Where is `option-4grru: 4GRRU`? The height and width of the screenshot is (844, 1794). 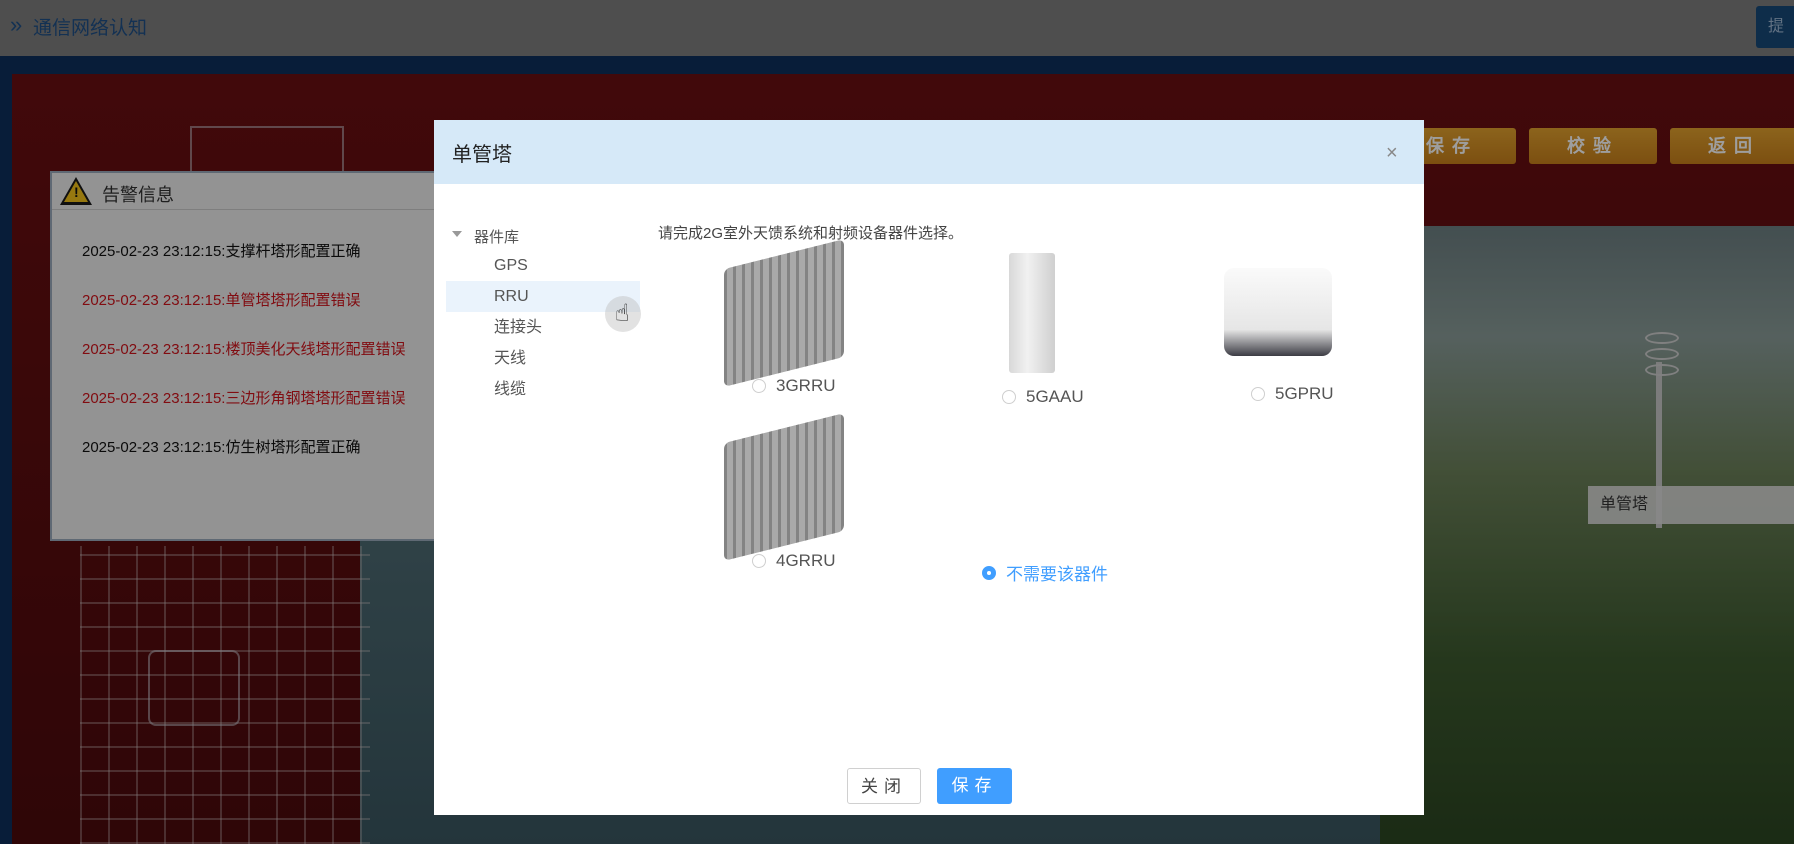 option-4grru: 4GRRU is located at coordinates (794, 561).